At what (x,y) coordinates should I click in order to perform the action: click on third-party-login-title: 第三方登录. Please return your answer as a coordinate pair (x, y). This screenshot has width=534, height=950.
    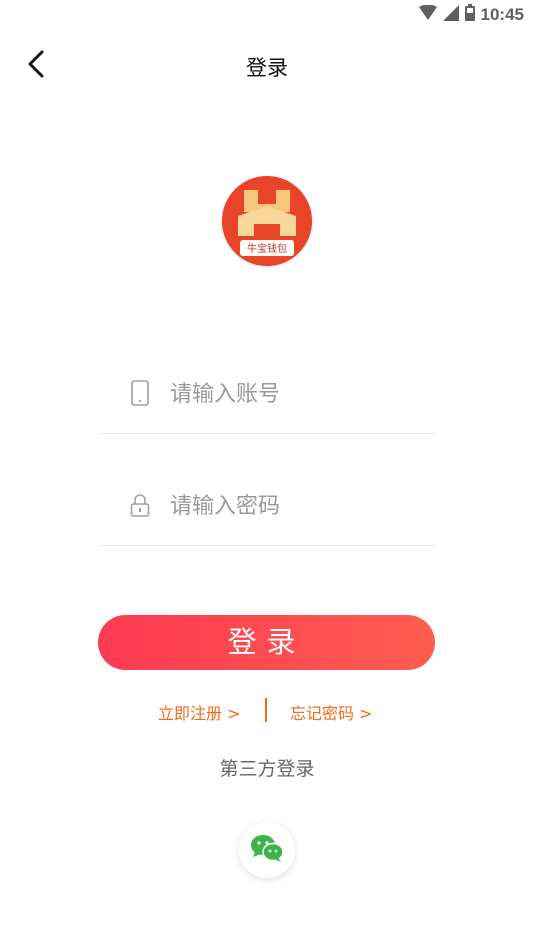
    Looking at the image, I should click on (267, 769).